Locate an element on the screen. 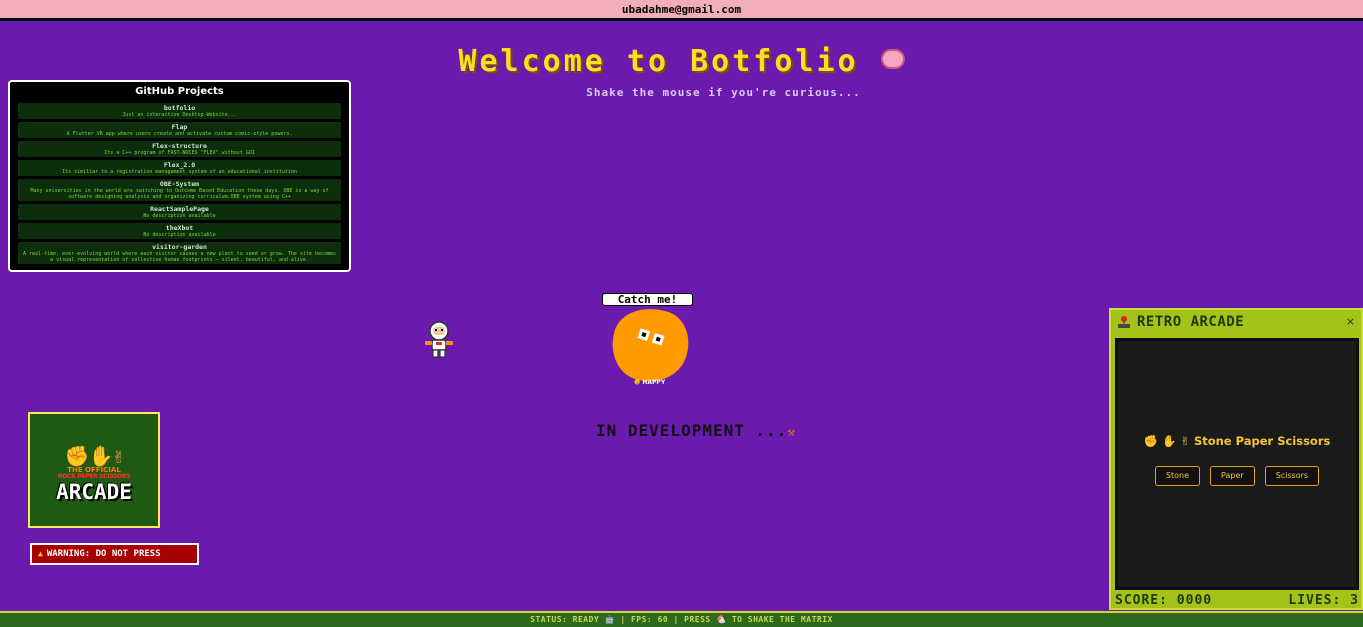 The height and width of the screenshot is (627, 1363). email-link: ubadahme@gmail.com is located at coordinates (681, 9).